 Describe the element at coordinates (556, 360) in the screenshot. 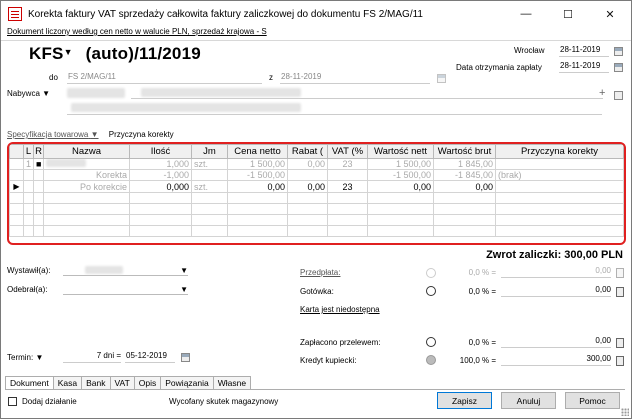

I see `credit-value: 300,00` at that location.